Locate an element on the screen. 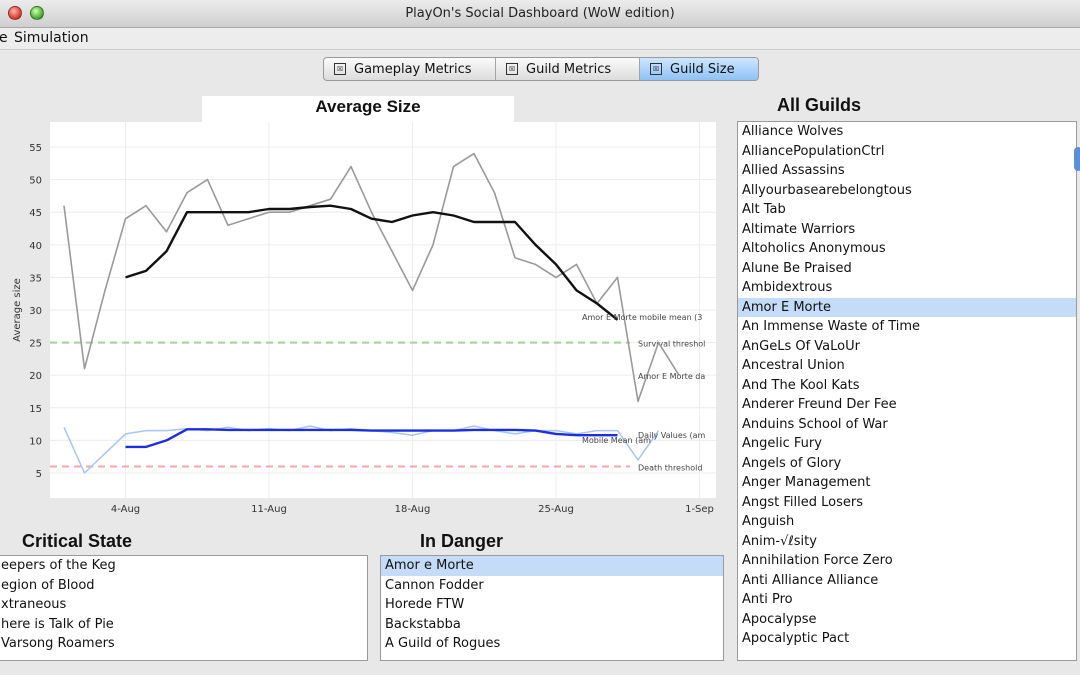 This screenshot has width=1080, height=675. chart-title: Average Size is located at coordinates (368, 106).